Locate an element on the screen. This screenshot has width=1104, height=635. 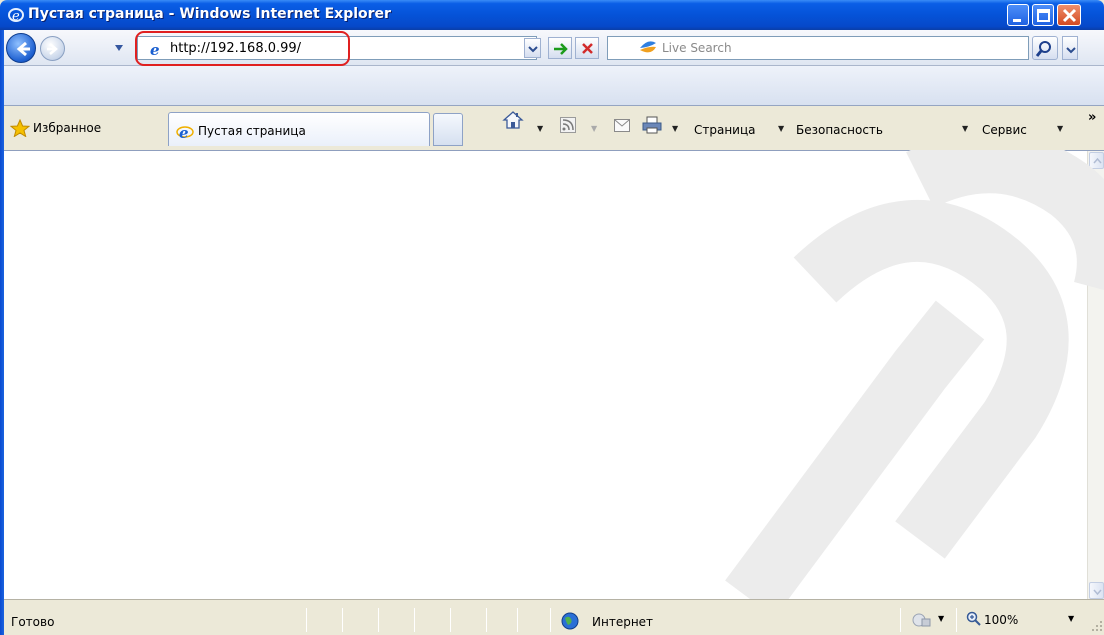
stop-button is located at coordinates (587, 48).